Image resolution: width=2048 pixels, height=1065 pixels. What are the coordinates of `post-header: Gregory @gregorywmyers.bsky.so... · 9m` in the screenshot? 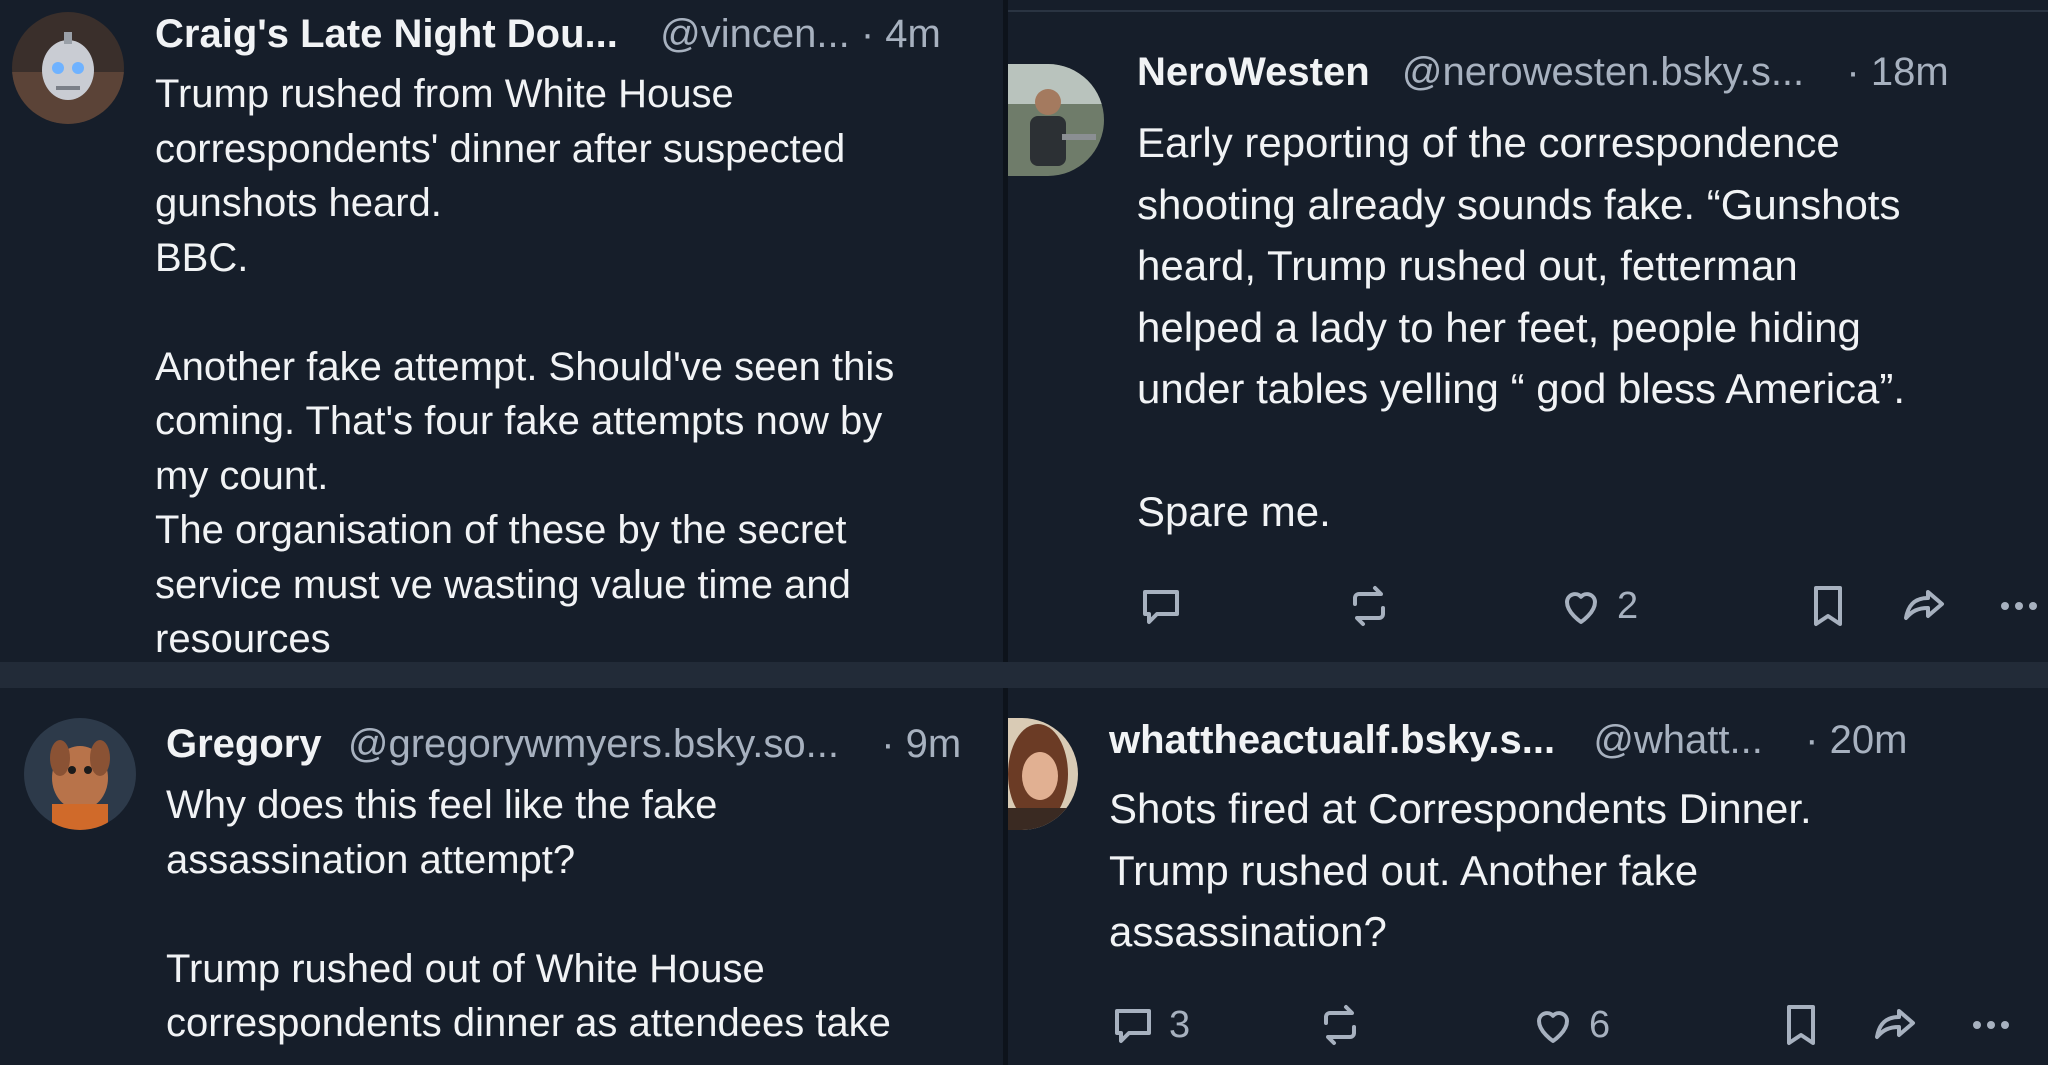 It's located at (563, 744).